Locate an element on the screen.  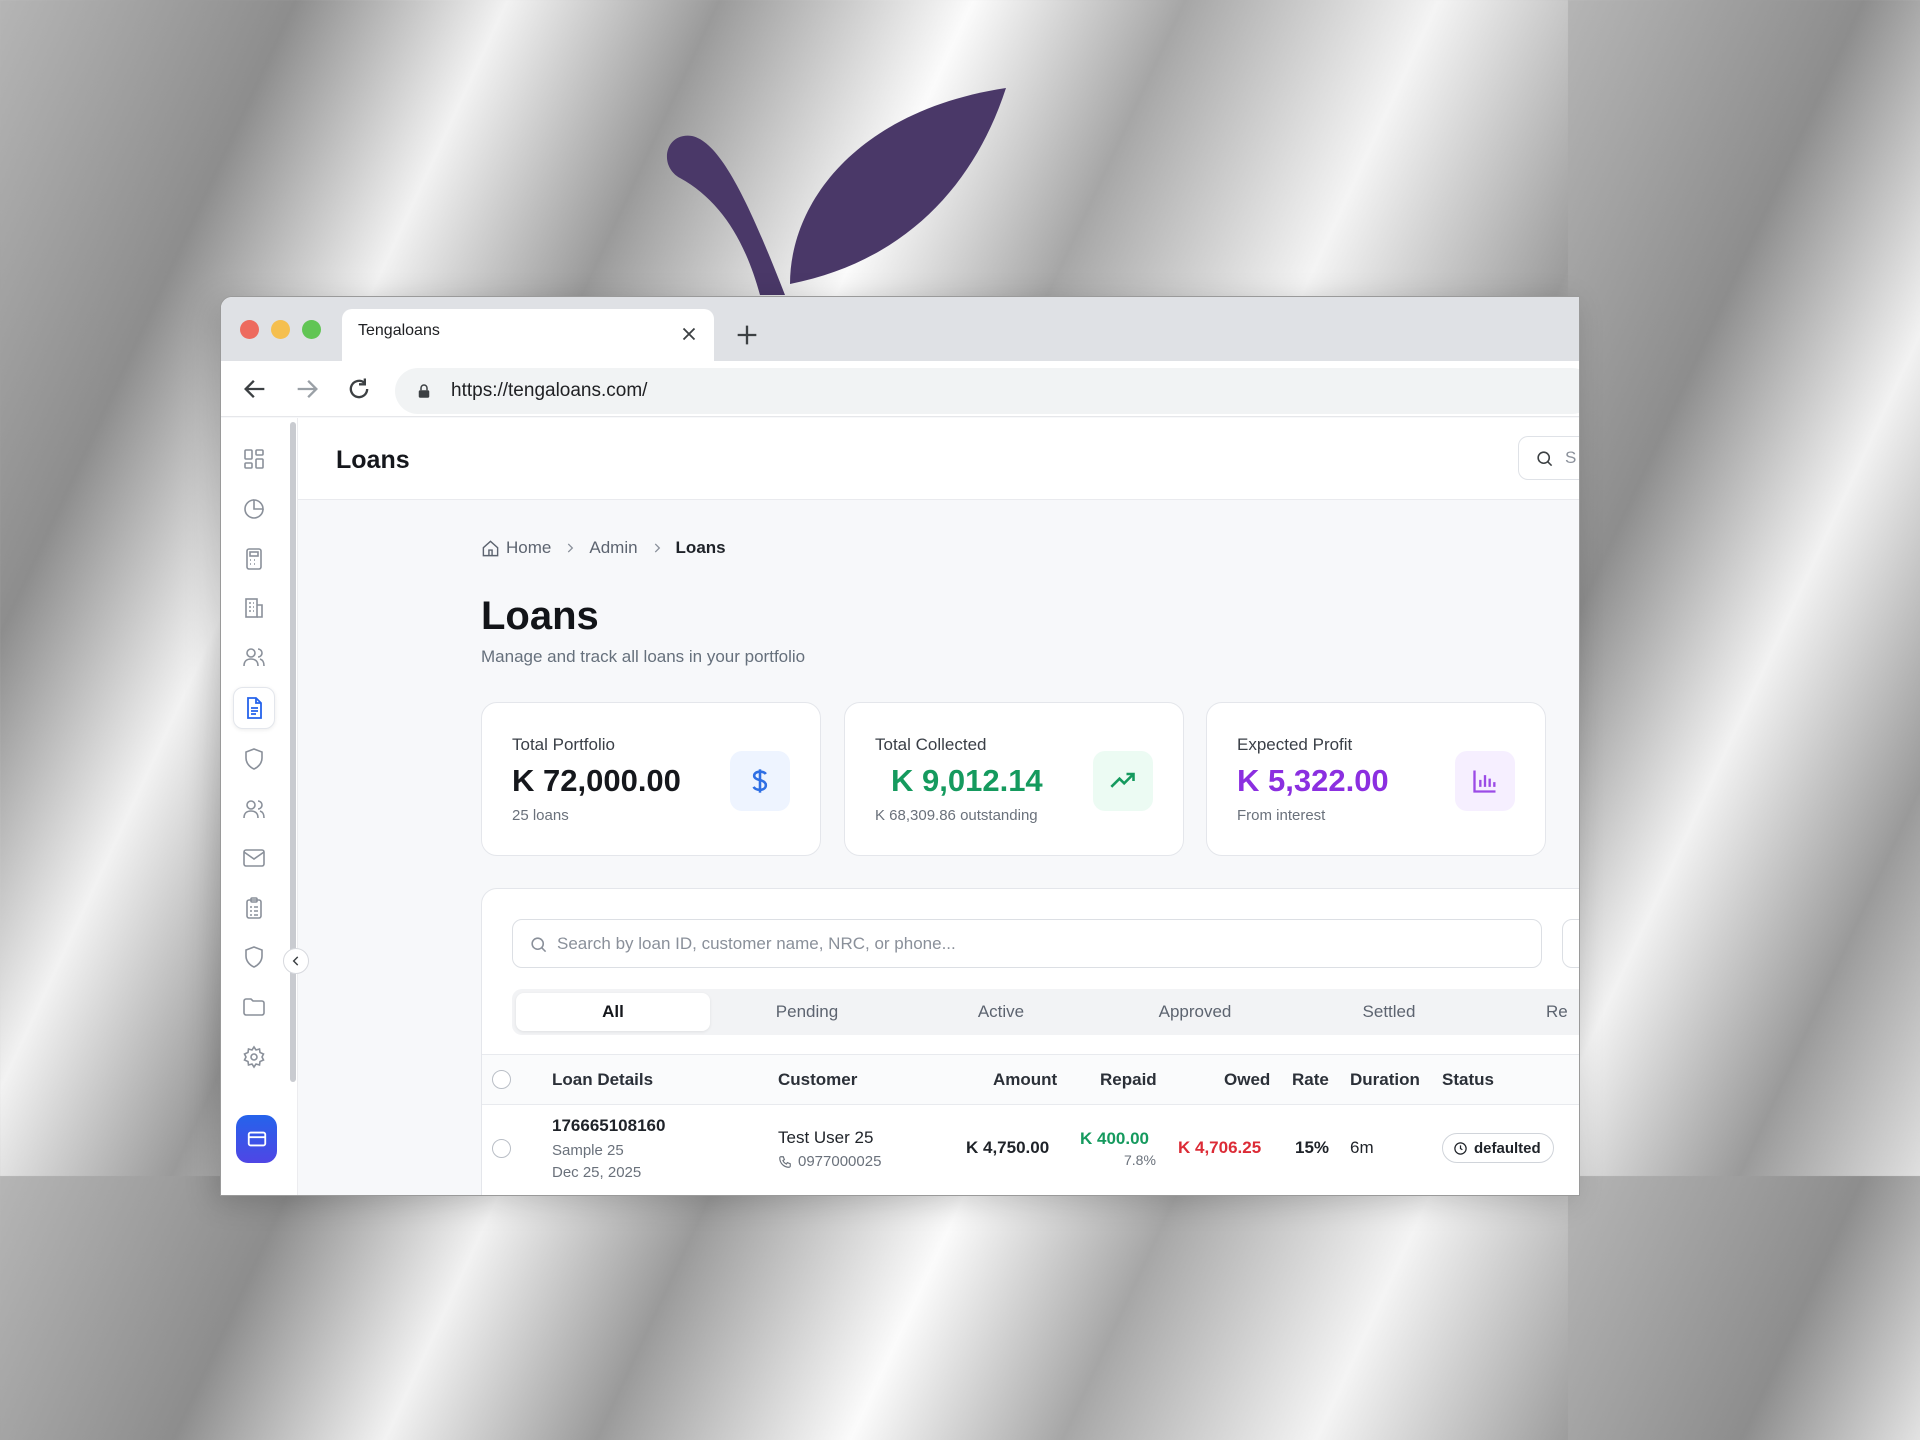
header-title: Loans is located at coordinates (373, 460).